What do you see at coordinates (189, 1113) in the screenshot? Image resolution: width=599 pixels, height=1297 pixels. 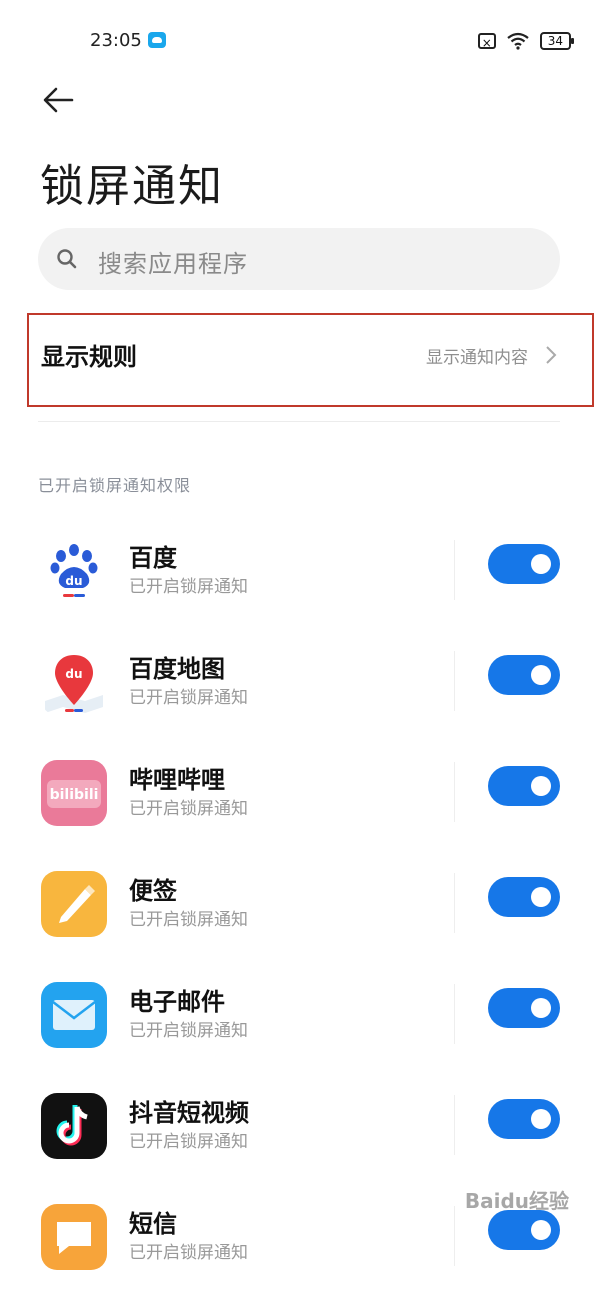 I see `app-name: 抖音短视频` at bounding box center [189, 1113].